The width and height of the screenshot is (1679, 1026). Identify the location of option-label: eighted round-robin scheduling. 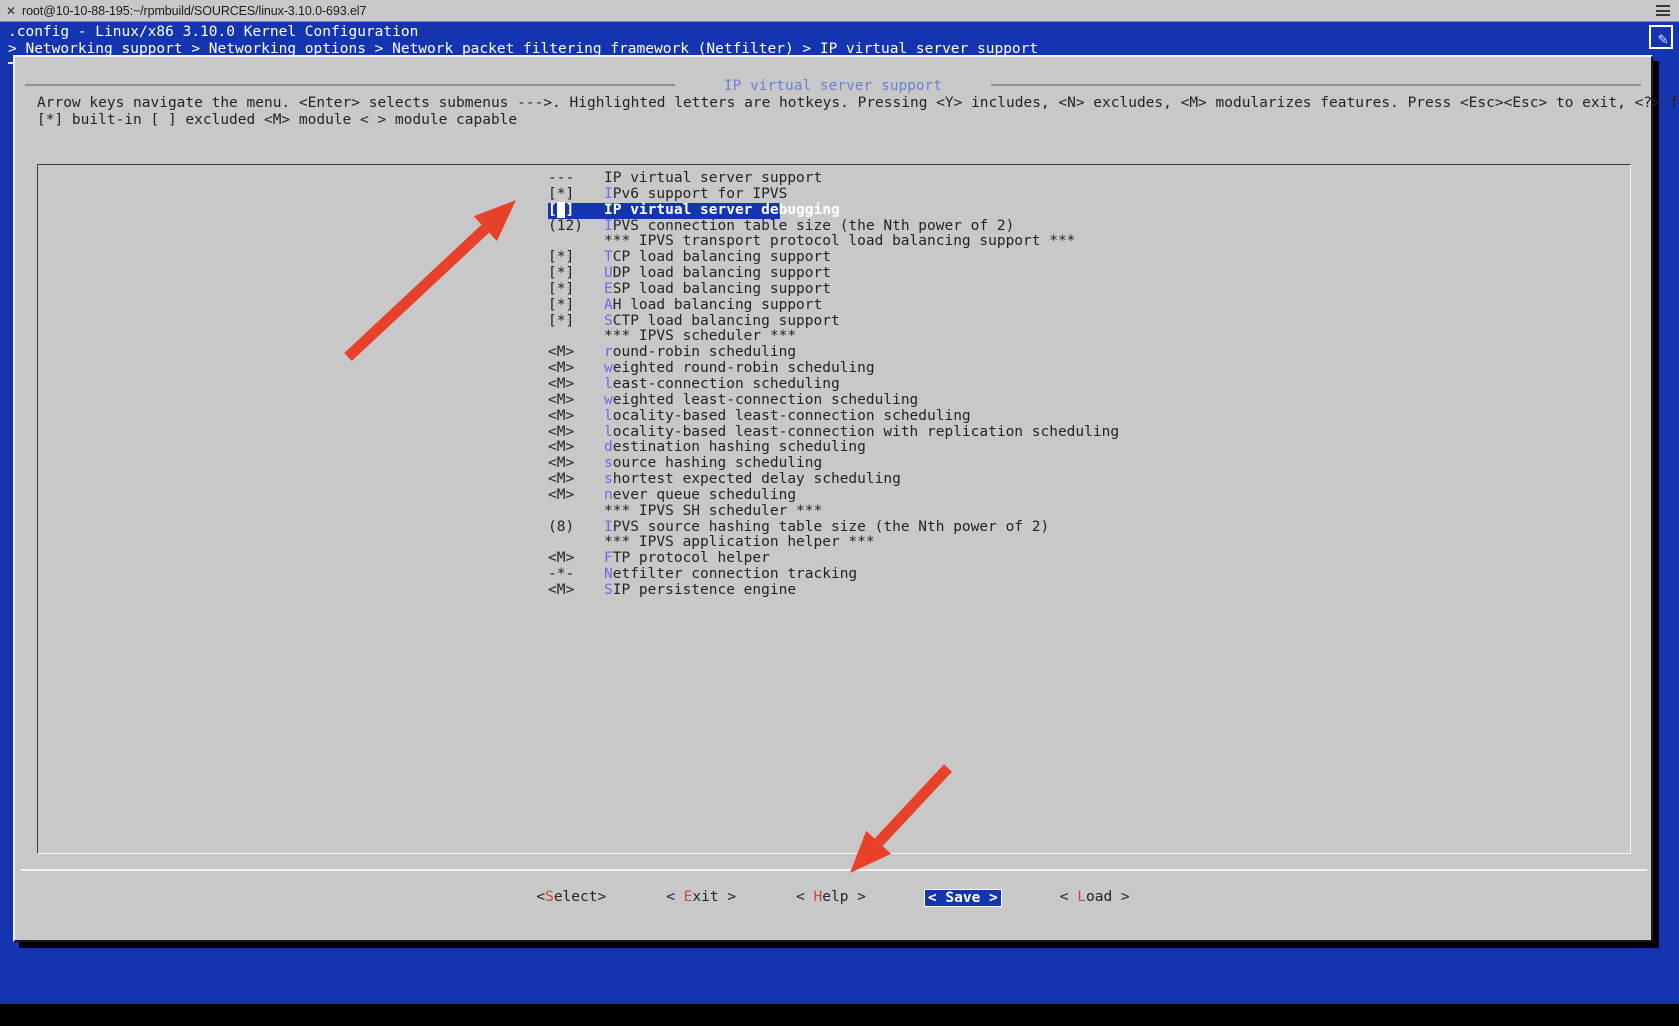
(743, 368).